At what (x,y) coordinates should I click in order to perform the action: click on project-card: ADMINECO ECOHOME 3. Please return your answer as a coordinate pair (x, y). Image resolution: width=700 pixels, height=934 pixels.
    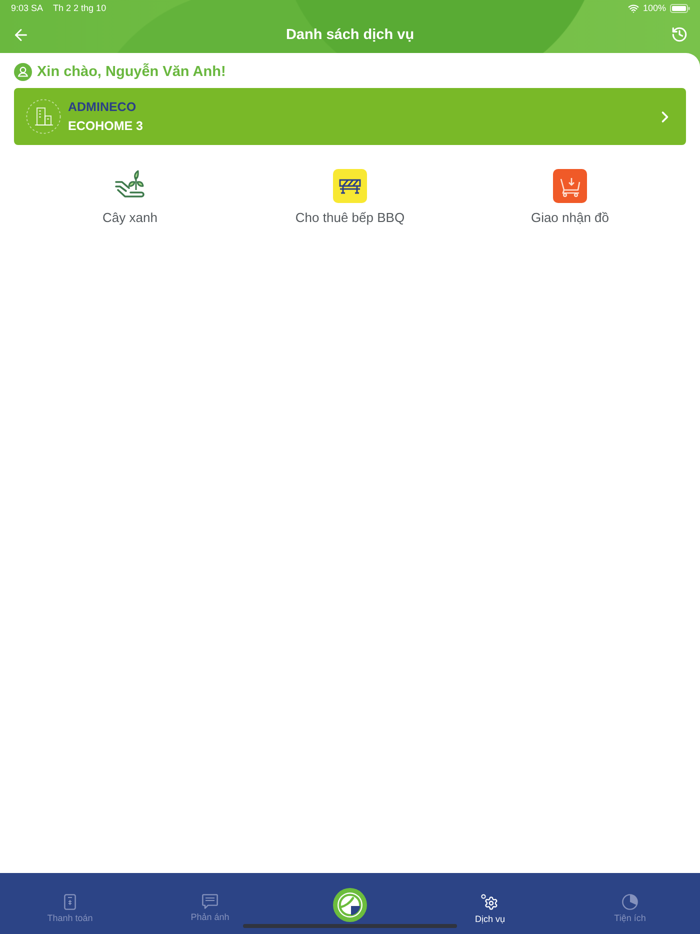
    Looking at the image, I should click on (350, 116).